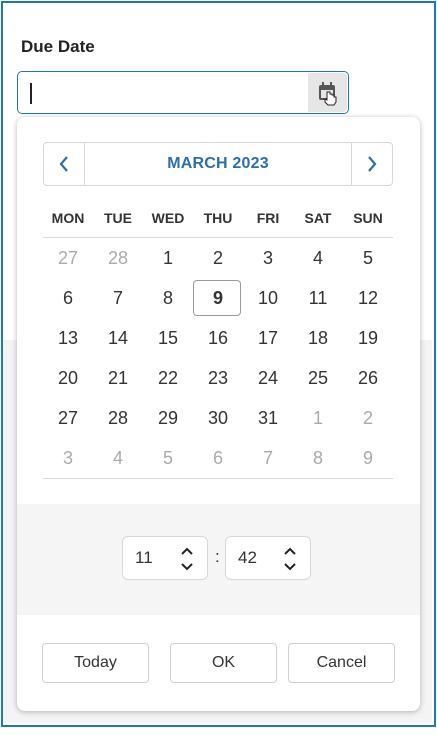 The width and height of the screenshot is (437, 747). I want to click on day-cell: 21, so click(118, 378).